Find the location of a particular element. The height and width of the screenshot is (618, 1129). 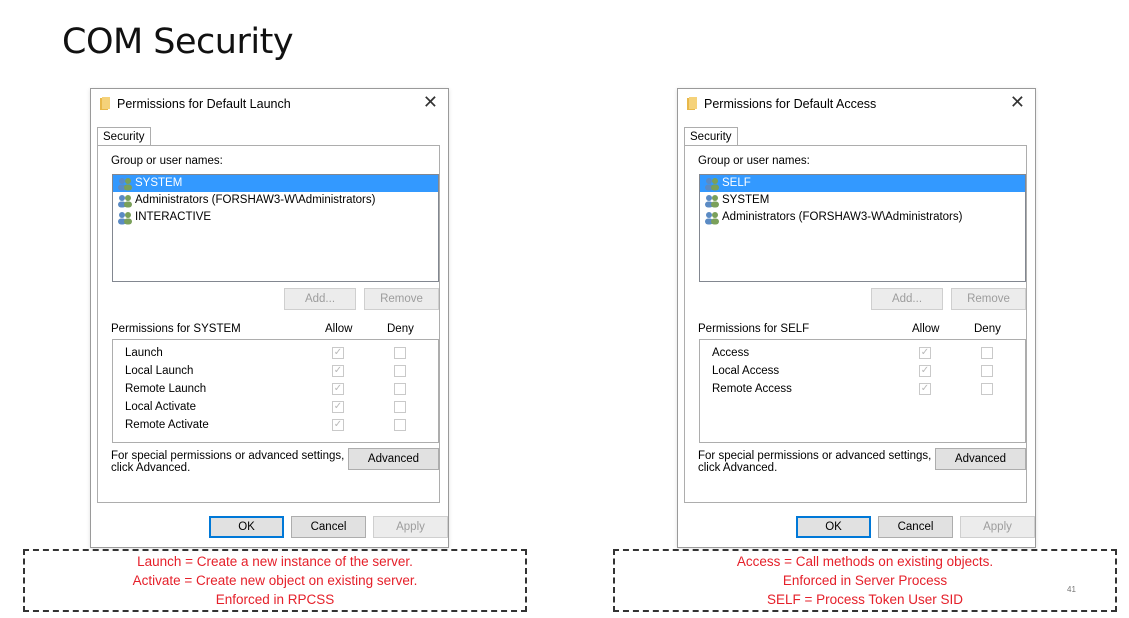

permission-name: Remote Launch is located at coordinates (166, 389).